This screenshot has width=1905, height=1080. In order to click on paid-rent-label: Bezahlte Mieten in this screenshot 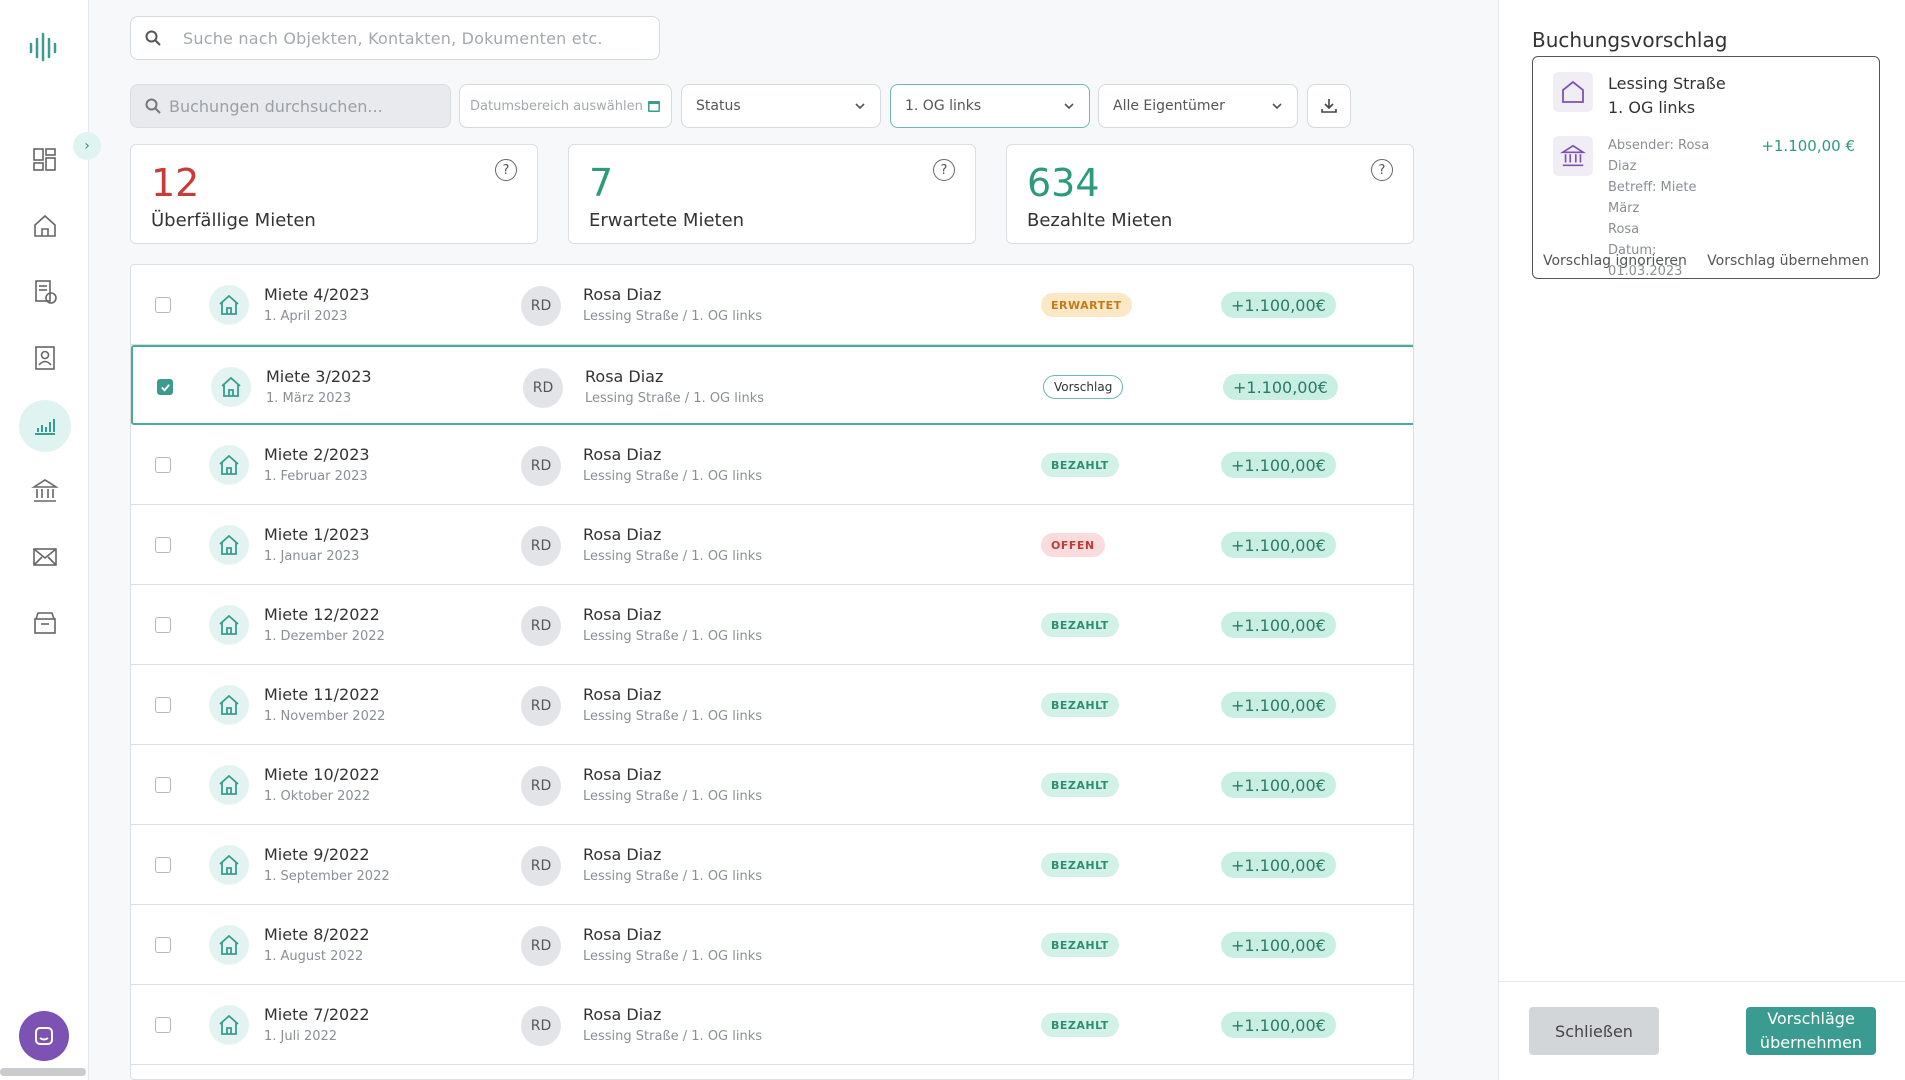, I will do `click(1100, 220)`.